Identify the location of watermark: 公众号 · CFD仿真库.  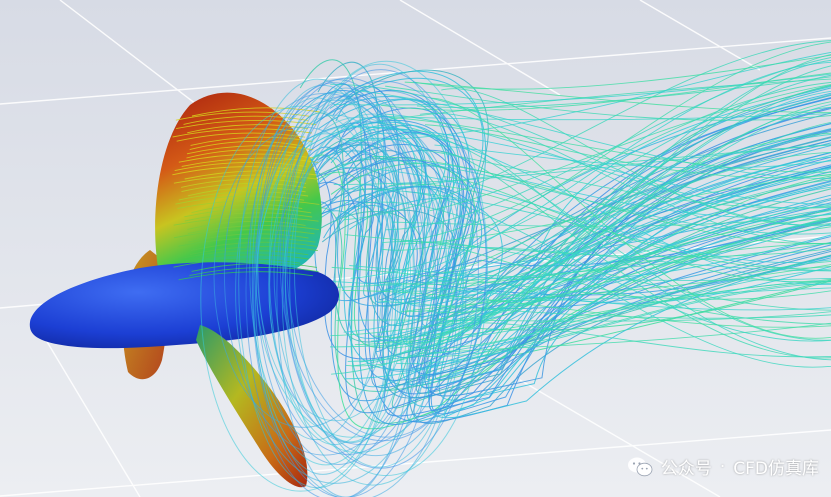
(723, 466).